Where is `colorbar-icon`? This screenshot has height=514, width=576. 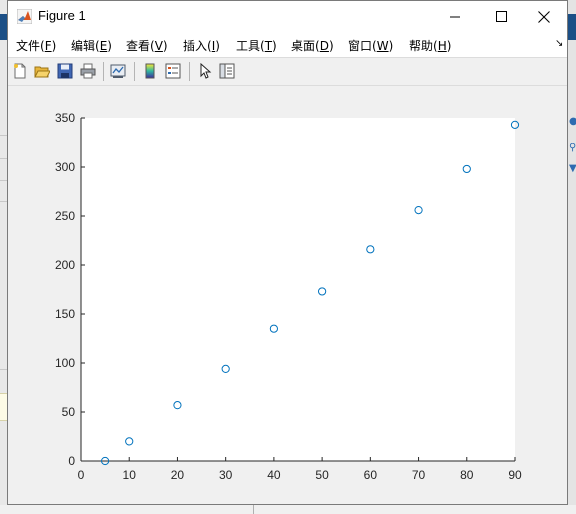 colorbar-icon is located at coordinates (150, 71).